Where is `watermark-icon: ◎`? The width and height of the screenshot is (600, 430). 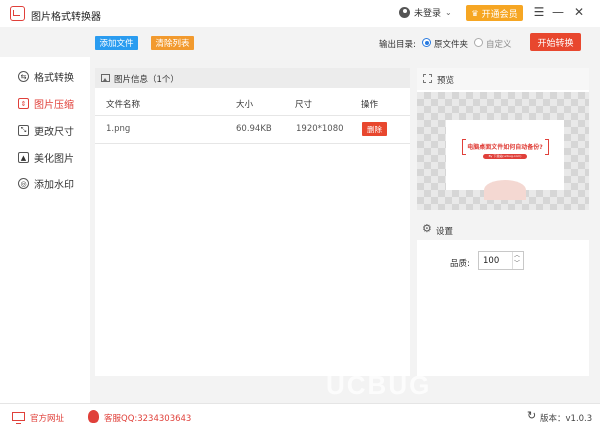 watermark-icon: ◎ is located at coordinates (23, 183).